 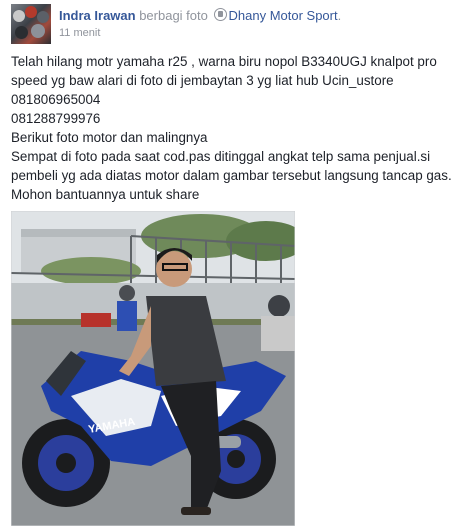 I want to click on page-name-link: Dhany Motor Sport, so click(x=283, y=15).